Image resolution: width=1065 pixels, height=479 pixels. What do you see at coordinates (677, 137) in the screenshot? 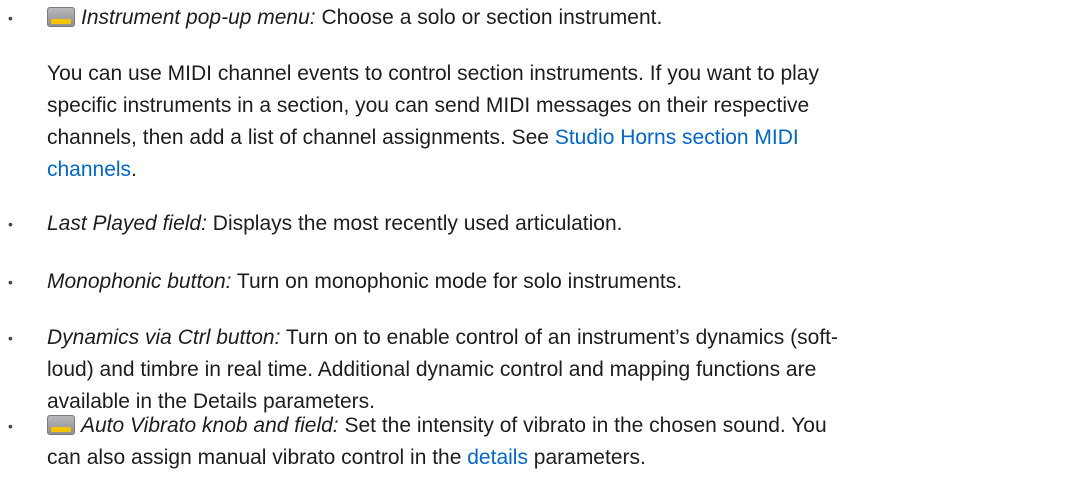
I see `studio-horns-midi-link: Studio Horns section MIDI` at bounding box center [677, 137].